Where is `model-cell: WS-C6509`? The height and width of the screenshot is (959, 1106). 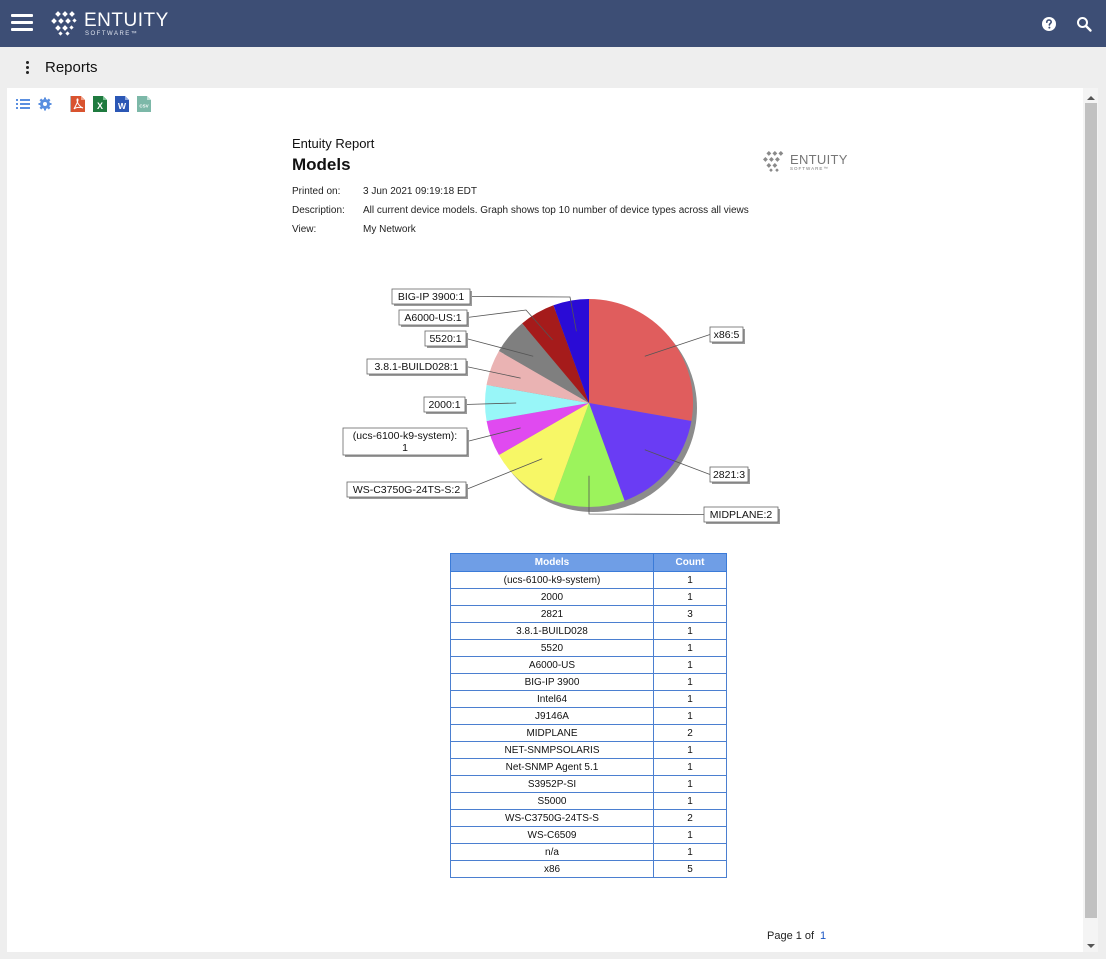 model-cell: WS-C6509 is located at coordinates (552, 835).